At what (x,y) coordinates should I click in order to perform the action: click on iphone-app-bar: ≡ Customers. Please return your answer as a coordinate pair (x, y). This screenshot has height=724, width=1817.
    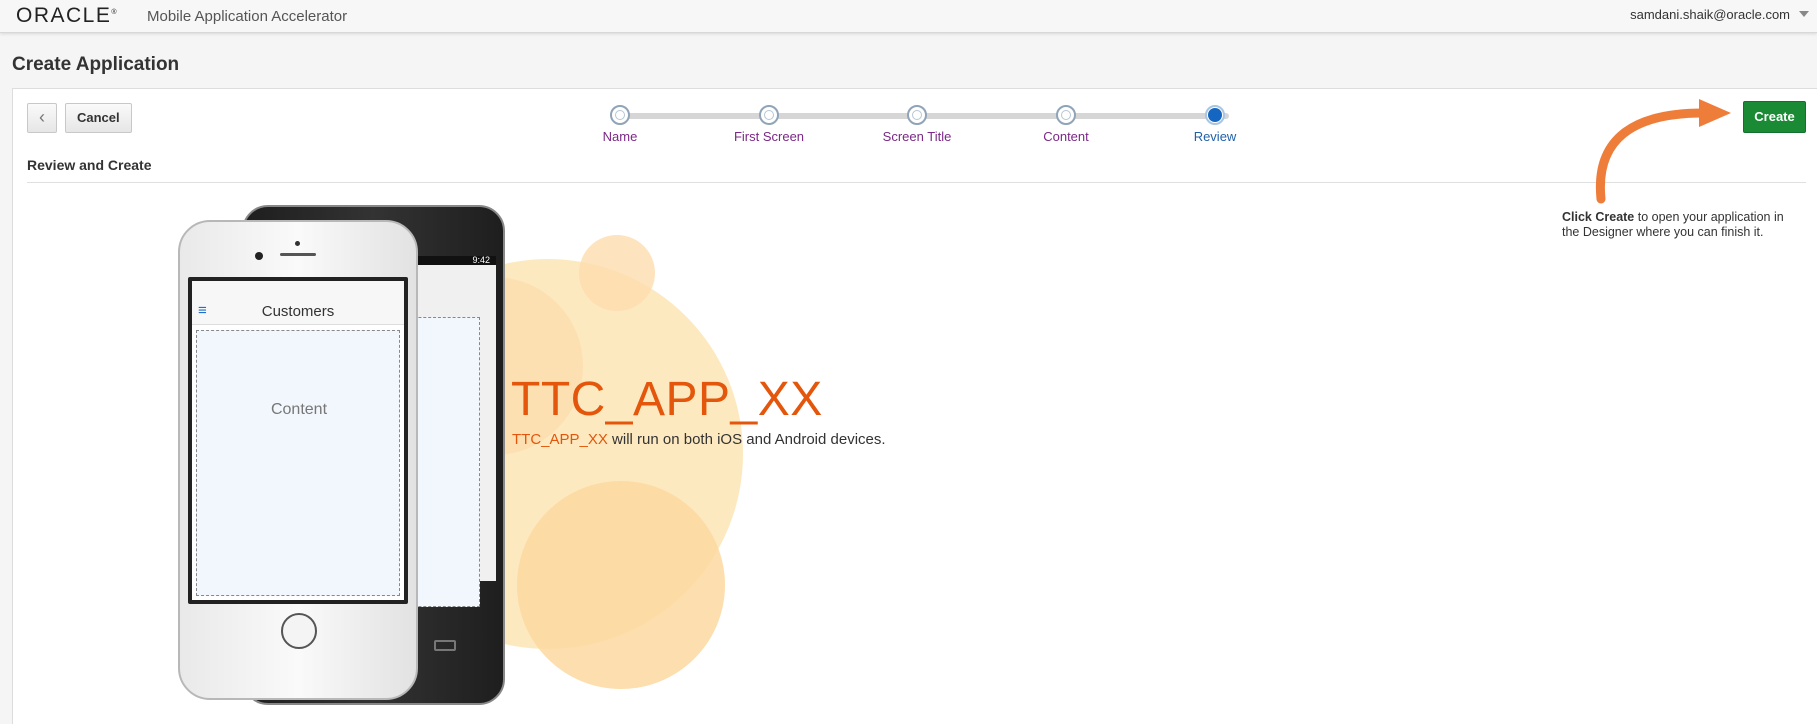
    Looking at the image, I should click on (298, 303).